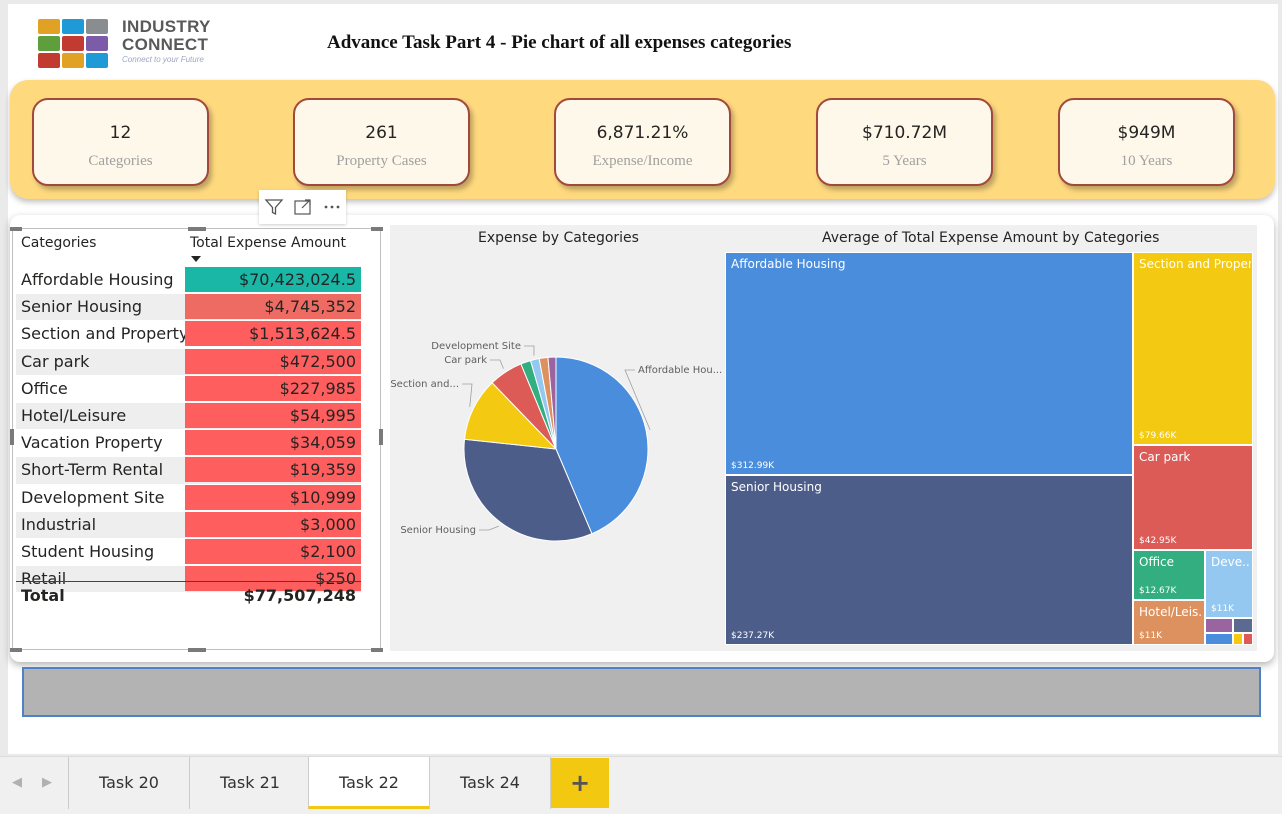 This screenshot has height=814, width=1282. Describe the element at coordinates (273, 551) in the screenshot. I see `row-amount: $2,100` at that location.